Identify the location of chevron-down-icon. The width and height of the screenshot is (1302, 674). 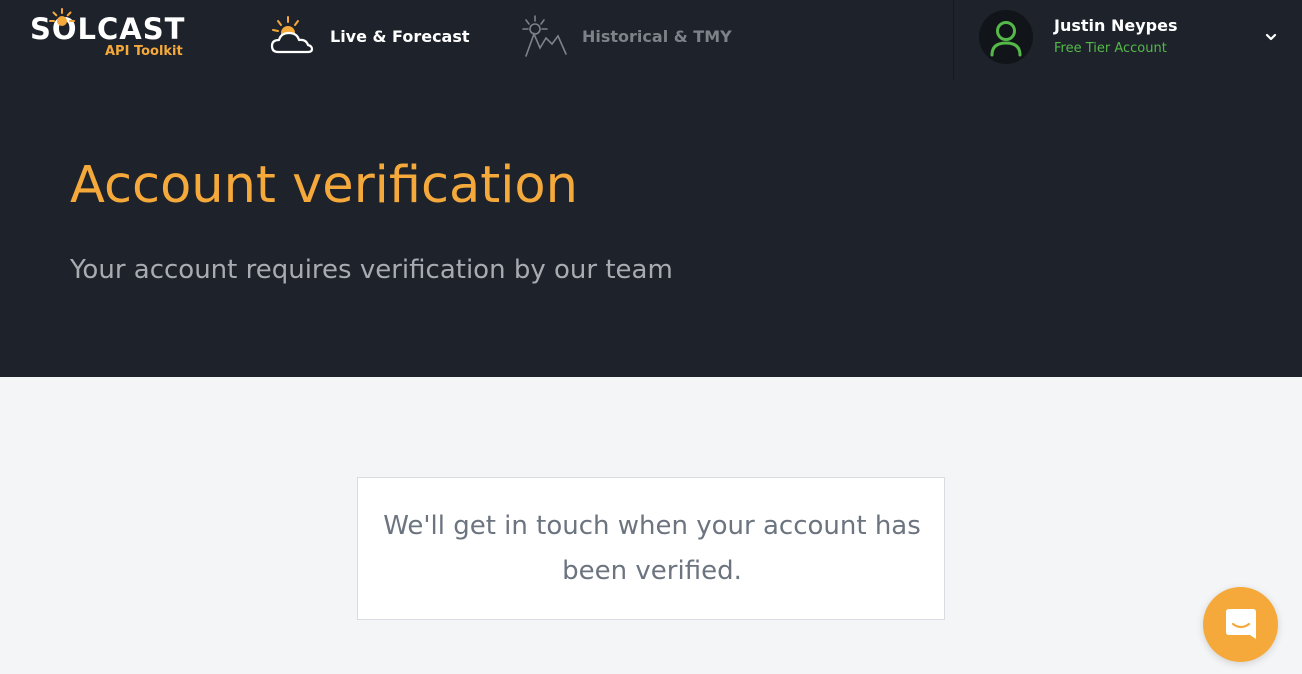
(1271, 37).